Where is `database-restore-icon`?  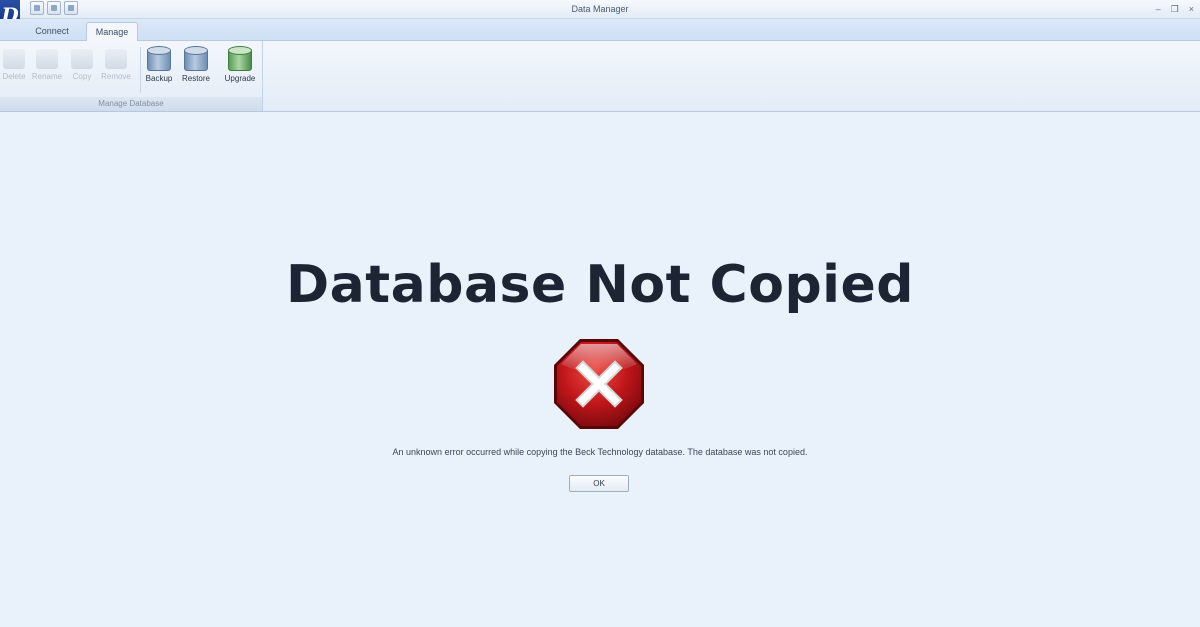
database-restore-icon is located at coordinates (196, 58).